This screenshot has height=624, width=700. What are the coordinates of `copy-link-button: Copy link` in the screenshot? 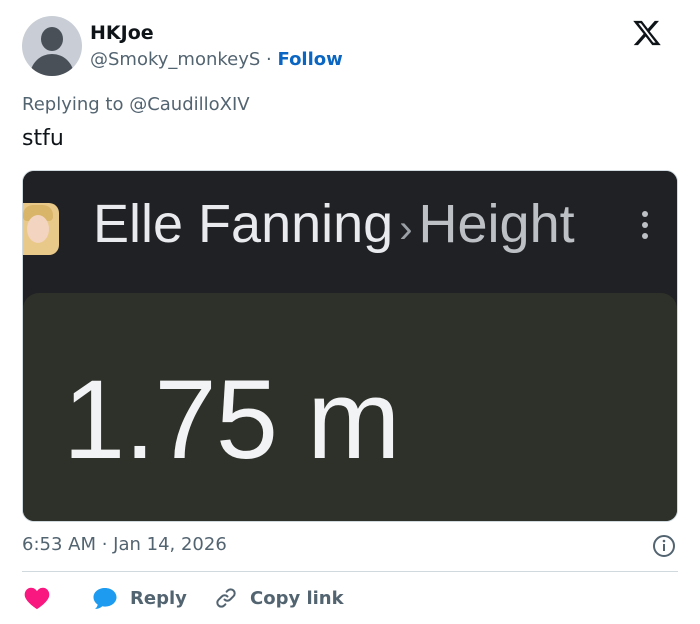 It's located at (279, 598).